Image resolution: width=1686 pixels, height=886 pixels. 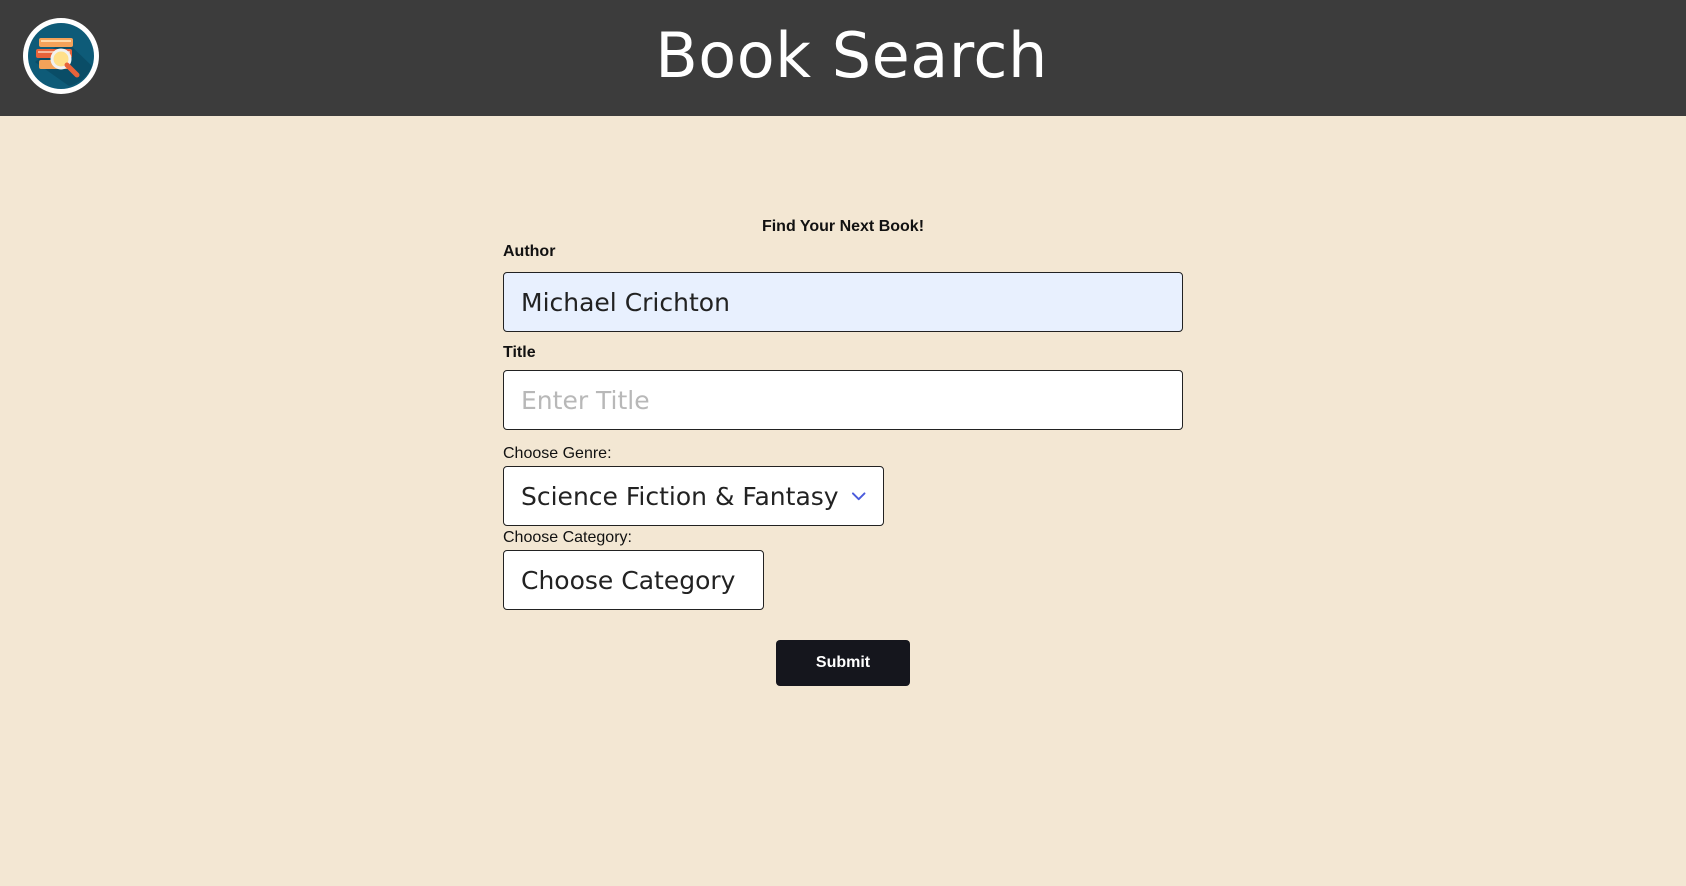 I want to click on page-title: Book Search, so click(x=851, y=55).